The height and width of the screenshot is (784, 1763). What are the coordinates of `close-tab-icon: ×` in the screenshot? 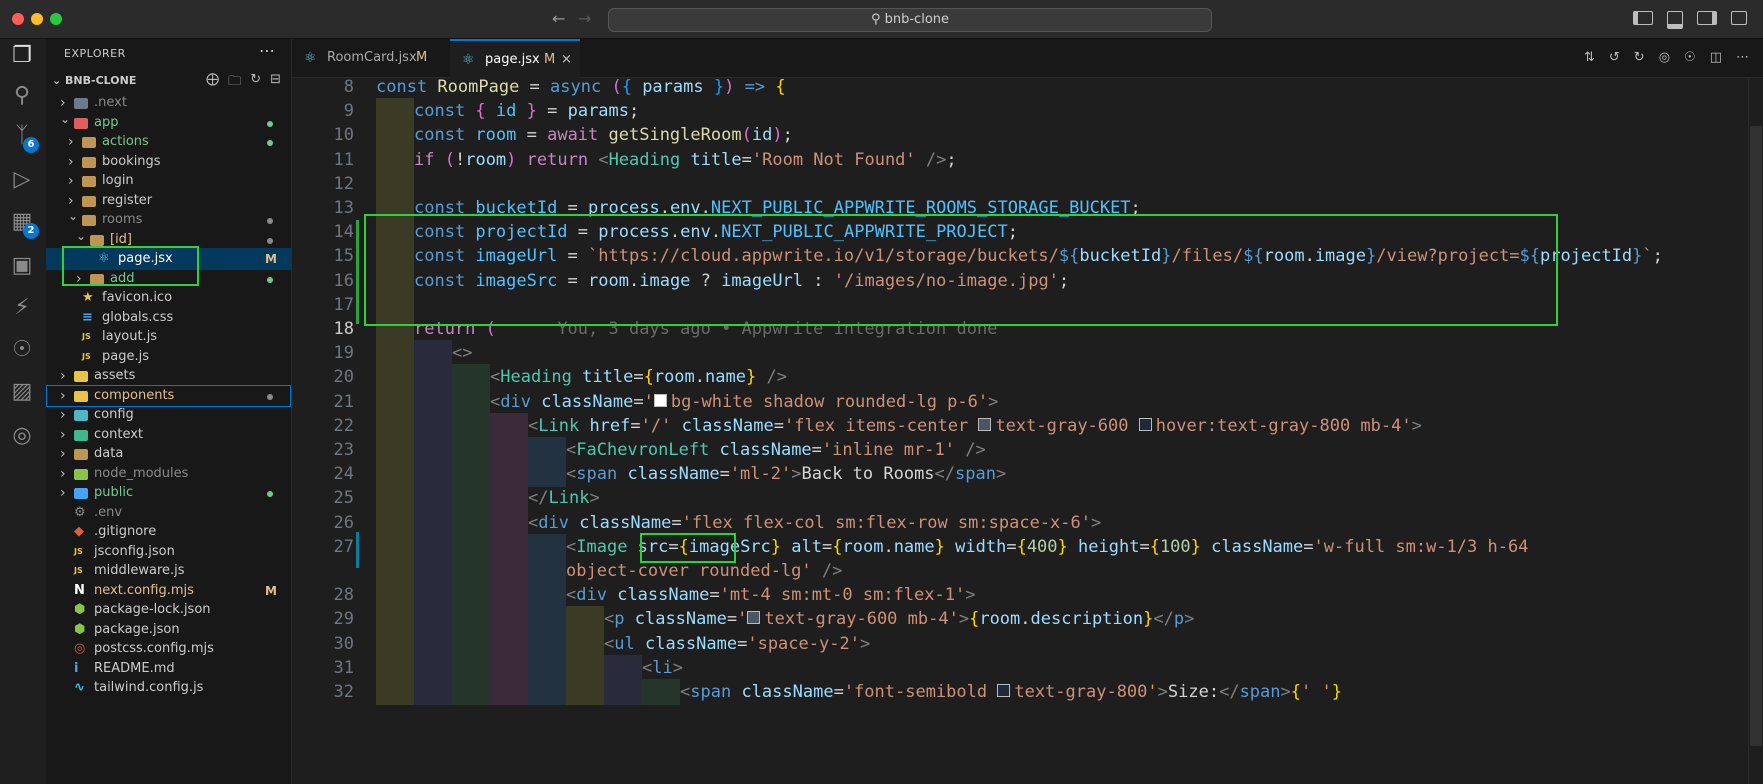 It's located at (566, 60).